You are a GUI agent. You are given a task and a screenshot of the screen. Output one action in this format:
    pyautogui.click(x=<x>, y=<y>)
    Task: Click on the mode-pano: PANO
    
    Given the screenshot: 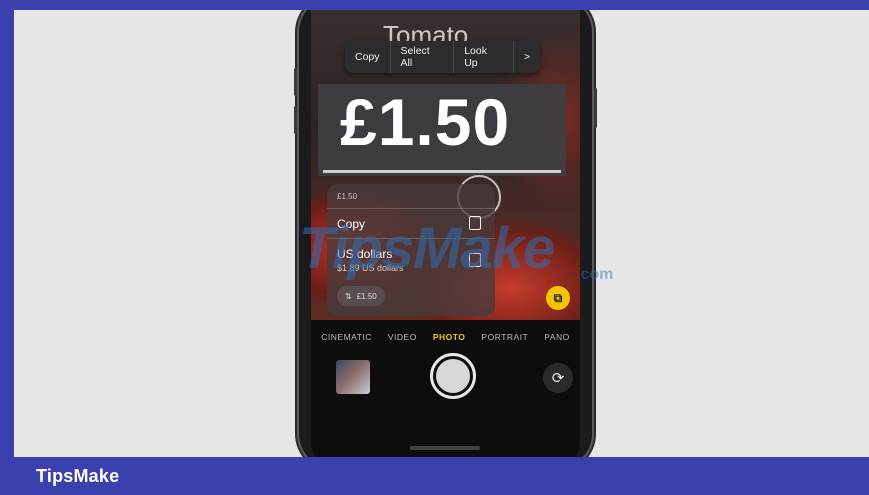 What is the action you would take?
    pyautogui.click(x=556, y=340)
    